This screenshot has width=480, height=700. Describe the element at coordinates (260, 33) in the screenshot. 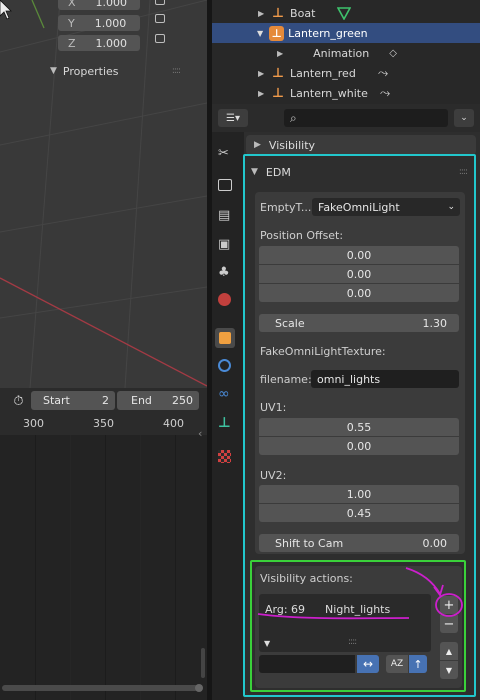

I see `collapse-arrow-icon: ▼` at that location.